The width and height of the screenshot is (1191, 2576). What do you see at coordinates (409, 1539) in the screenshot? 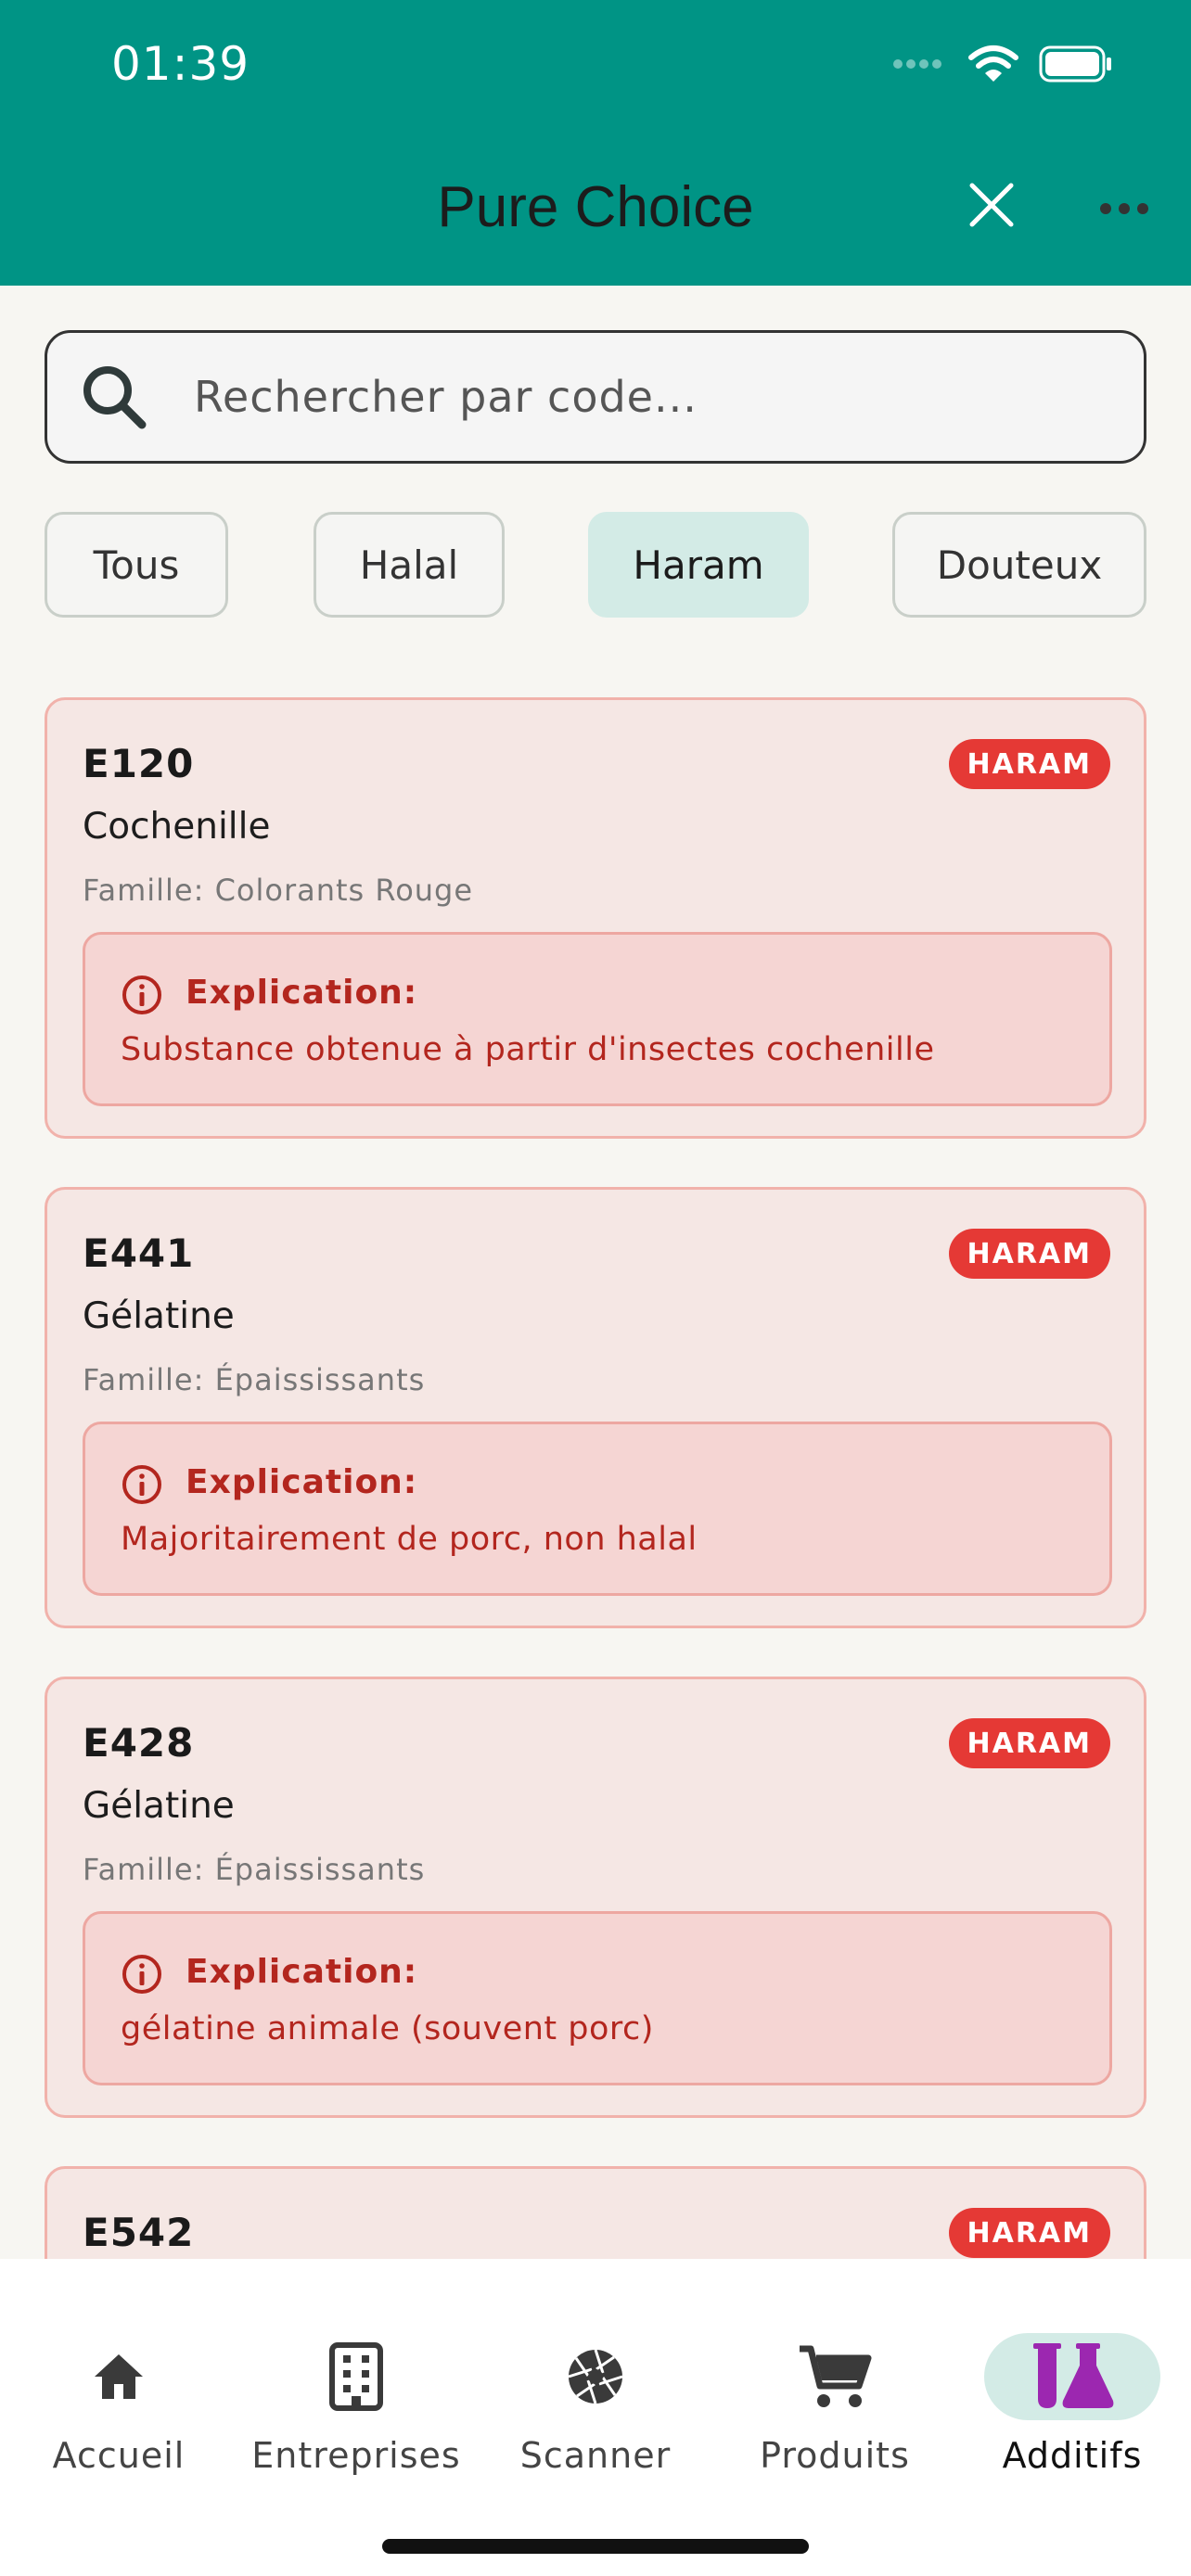
I see `explanation-text: Majoritairement de porc, non halal` at bounding box center [409, 1539].